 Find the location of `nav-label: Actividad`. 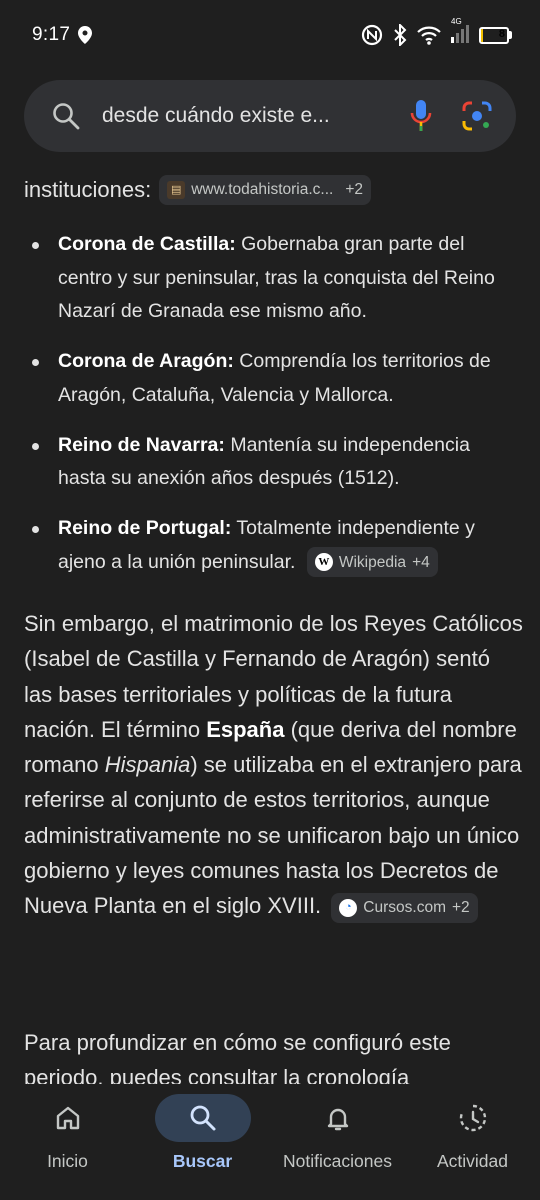

nav-label: Actividad is located at coordinates (472, 1161).